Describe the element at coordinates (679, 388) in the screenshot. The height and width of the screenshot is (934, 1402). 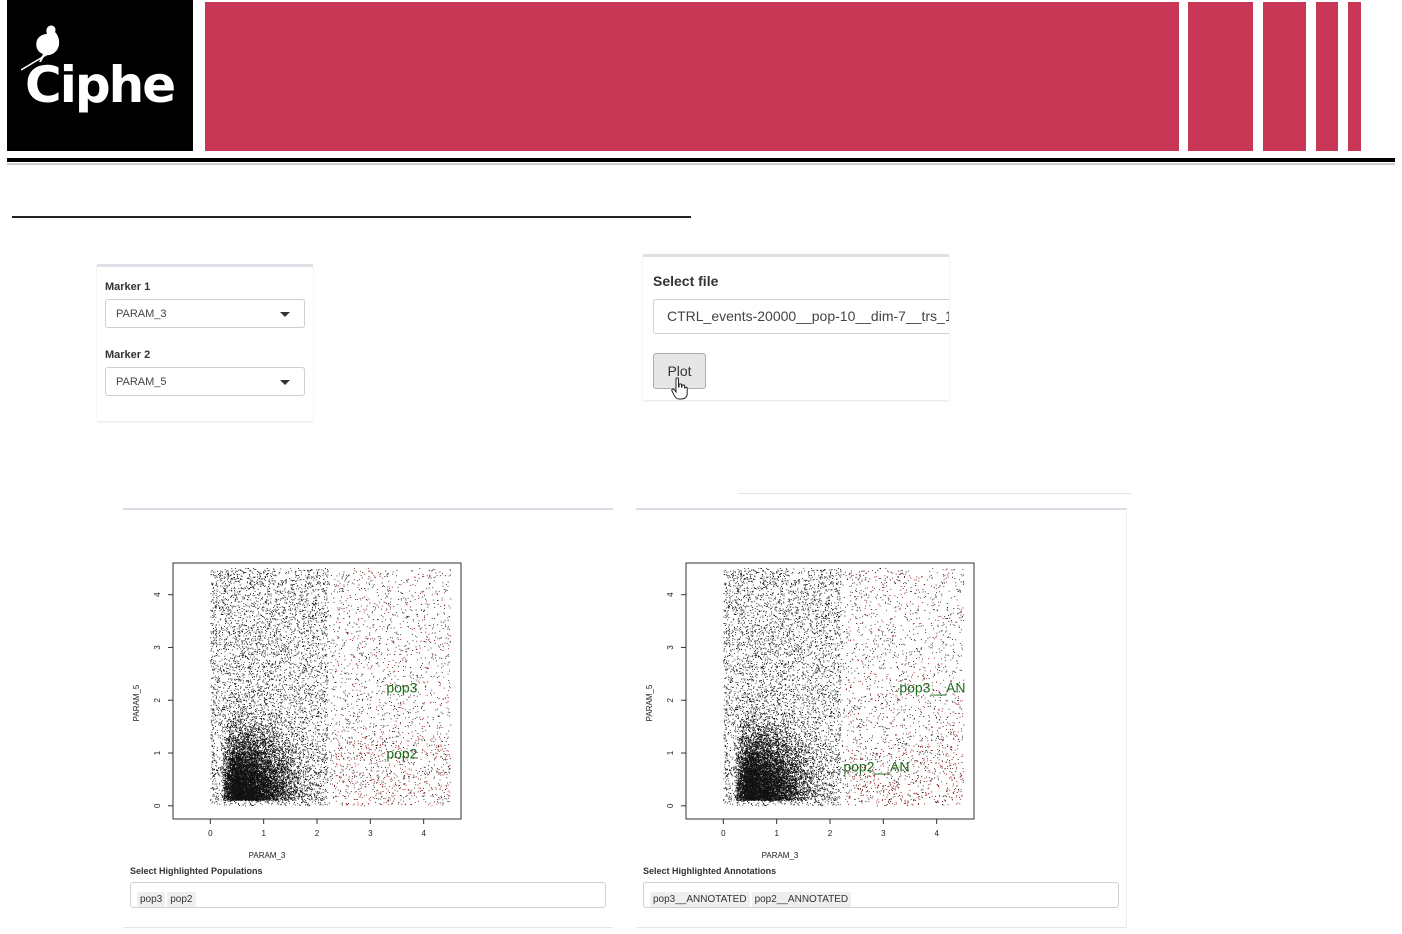
I see `hand-cursor-icon` at that location.